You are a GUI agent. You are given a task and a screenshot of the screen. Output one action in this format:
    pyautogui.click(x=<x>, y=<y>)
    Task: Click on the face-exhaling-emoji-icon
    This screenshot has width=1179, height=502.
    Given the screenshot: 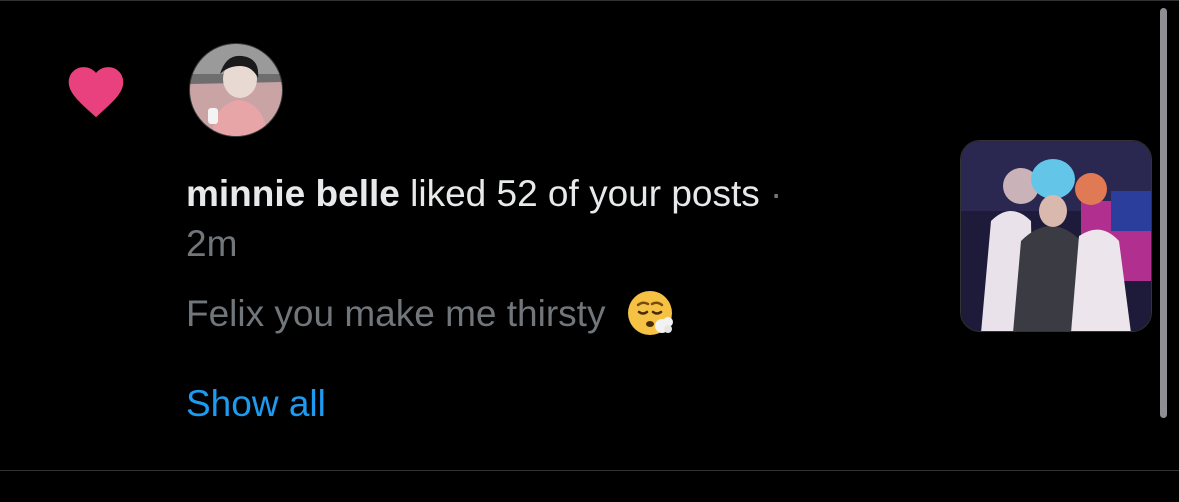 What is the action you would take?
    pyautogui.click(x=650, y=313)
    